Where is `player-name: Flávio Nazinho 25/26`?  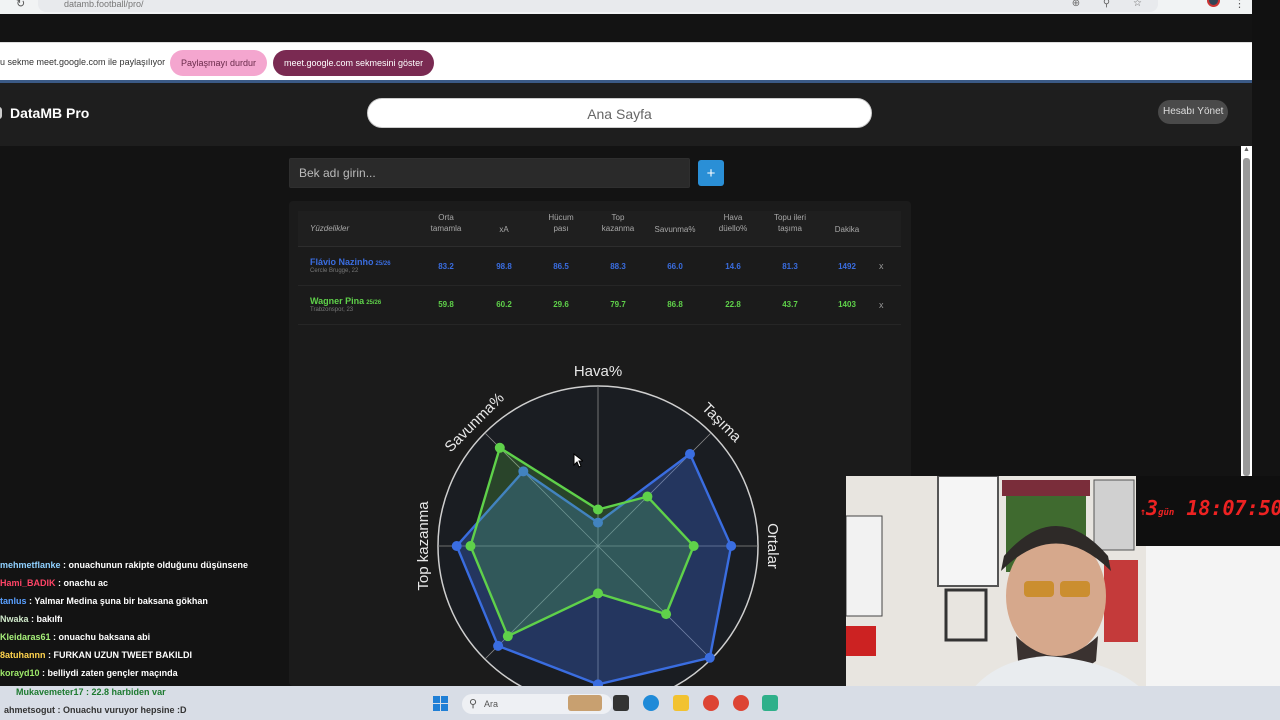
player-name: Flávio Nazinho 25/26 is located at coordinates (350, 262).